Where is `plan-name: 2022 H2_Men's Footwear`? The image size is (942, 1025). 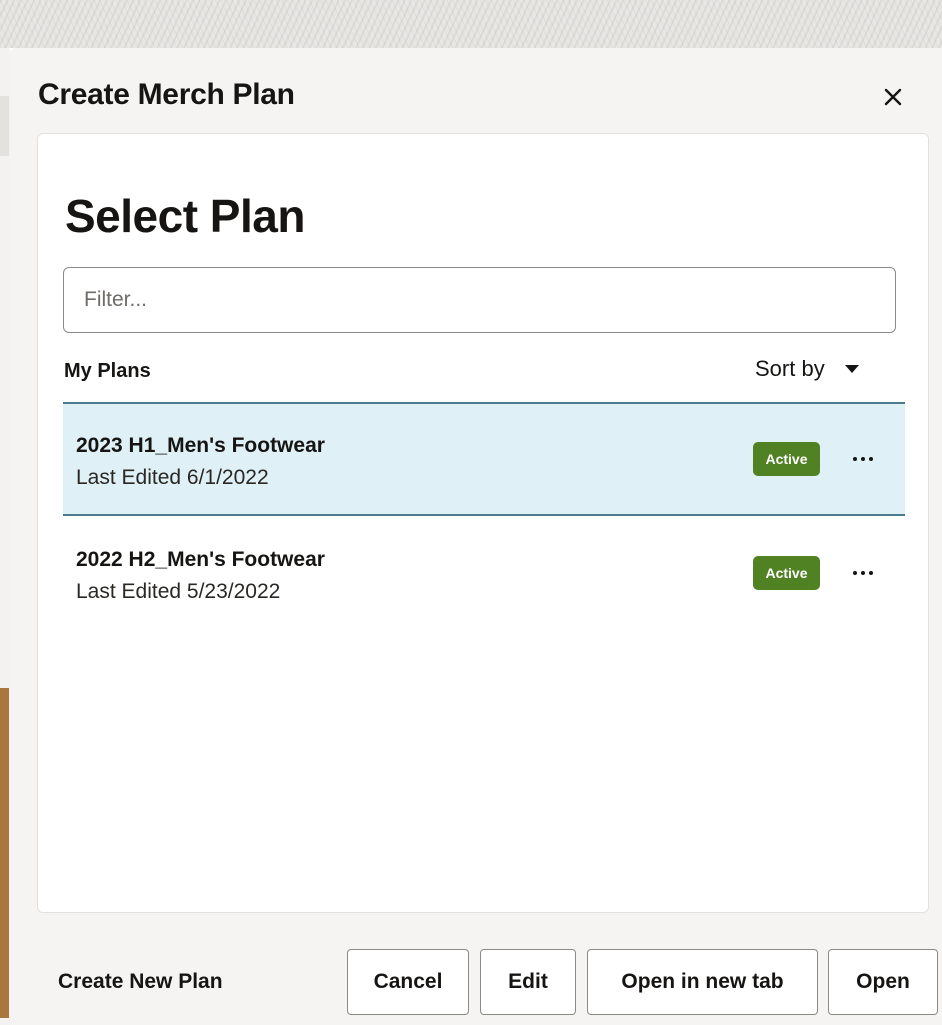
plan-name: 2022 H2_Men's Footwear is located at coordinates (200, 559).